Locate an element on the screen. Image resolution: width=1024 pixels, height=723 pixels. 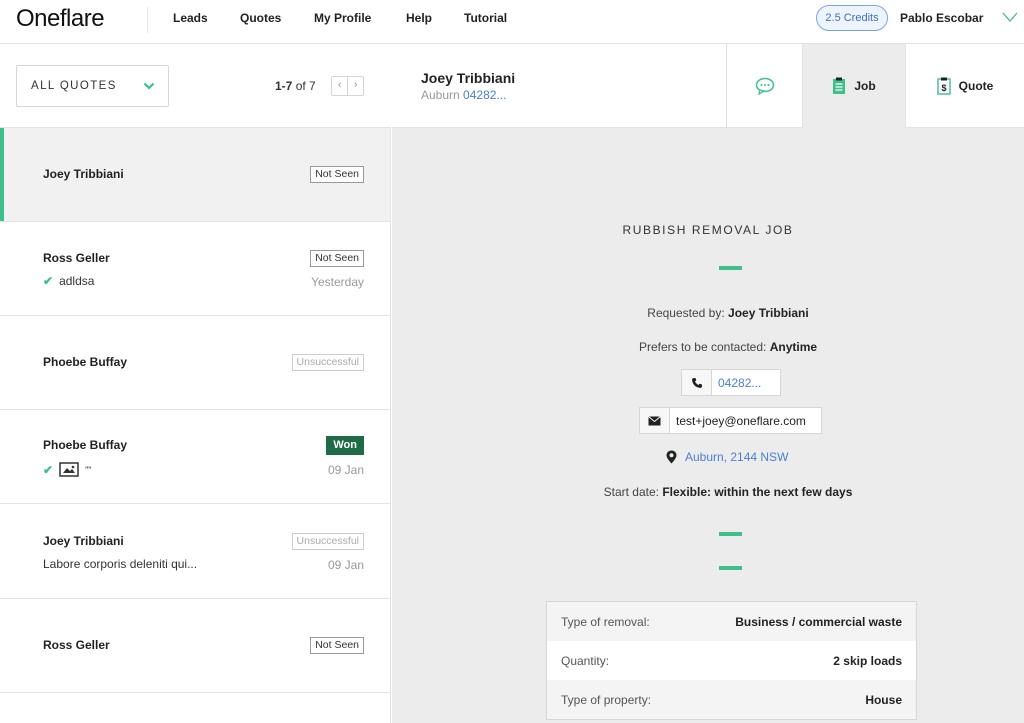
status-badge: Won is located at coordinates (345, 445).